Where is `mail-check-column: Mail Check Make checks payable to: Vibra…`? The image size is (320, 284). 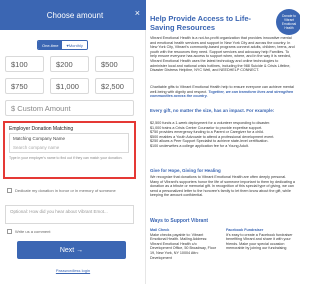
mail-check-column: Mail Check Make checks payable to: Vibra… is located at coordinates (184, 244).